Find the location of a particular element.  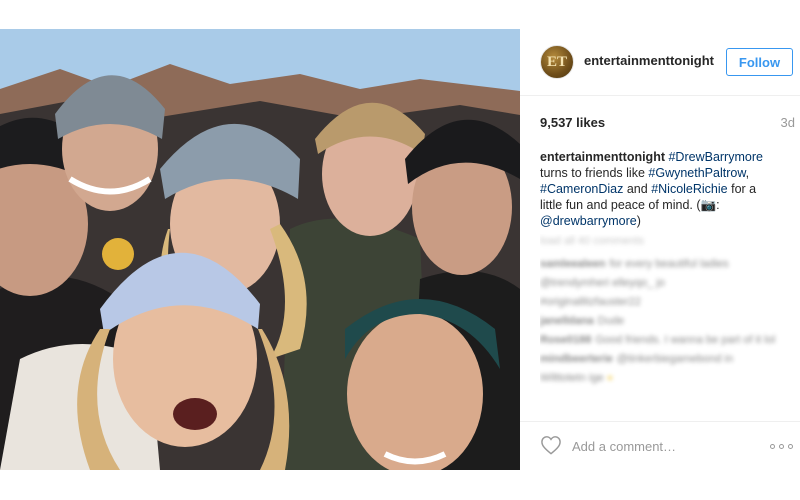

post-header: ET entertainmenttonight Follow is located at coordinates (660, 62).